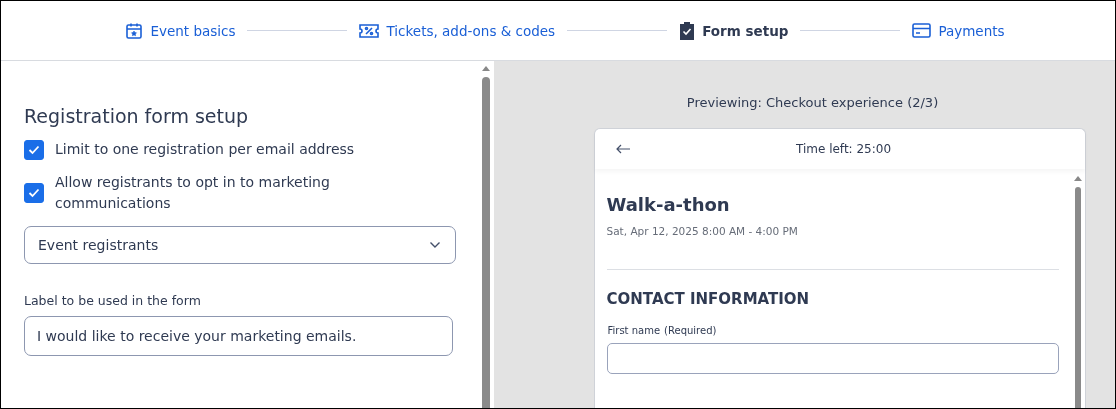  I want to click on audience-dropdown: Event registrants, so click(240, 245).